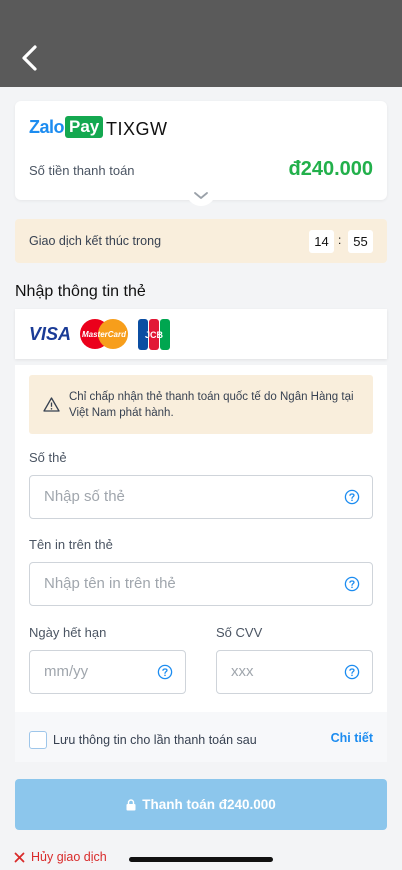  Describe the element at coordinates (96, 671) in the screenshot. I see `expiry-input` at that location.